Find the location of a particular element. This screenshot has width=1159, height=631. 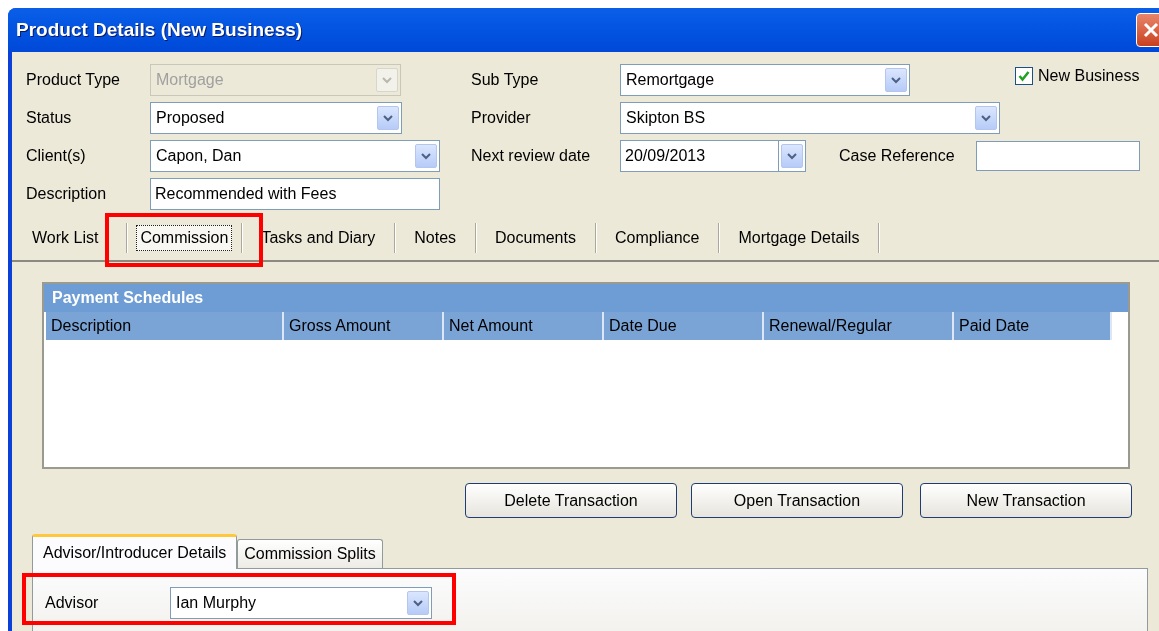

tab: Advisor/Introducer Details is located at coordinates (135, 551).